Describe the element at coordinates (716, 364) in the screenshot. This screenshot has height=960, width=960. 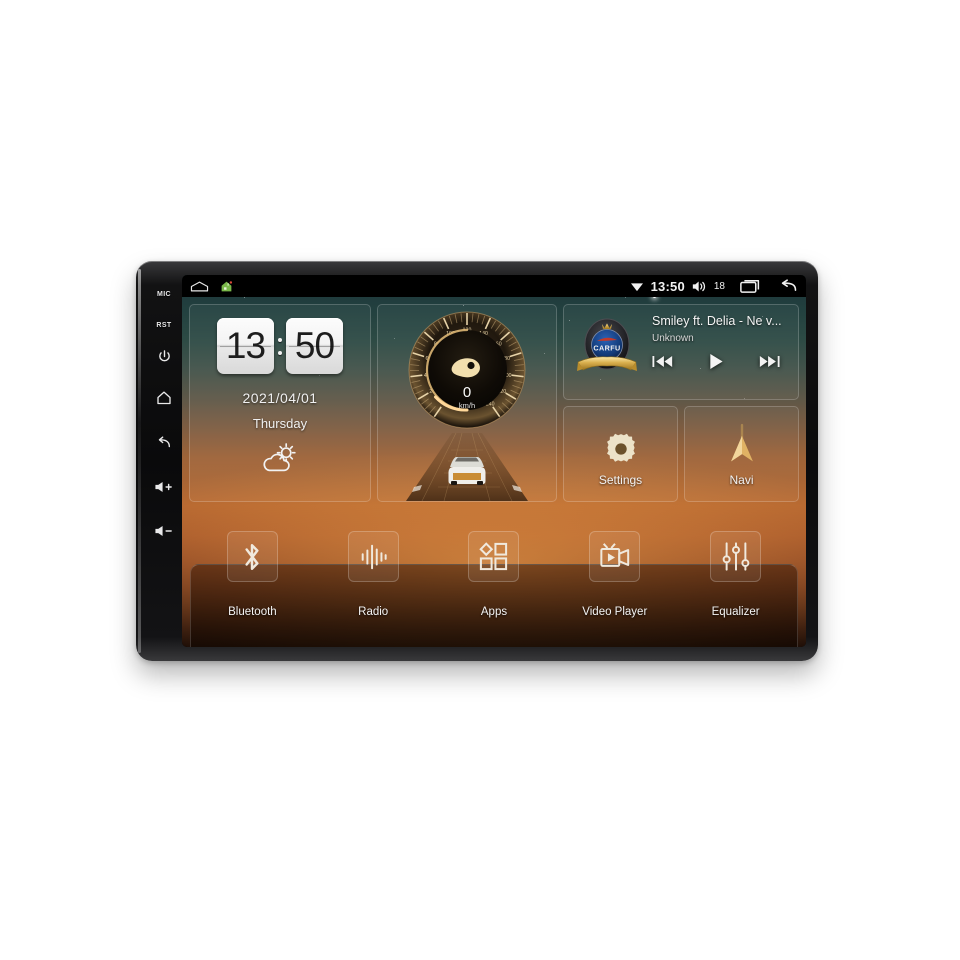
I see `play-button` at that location.